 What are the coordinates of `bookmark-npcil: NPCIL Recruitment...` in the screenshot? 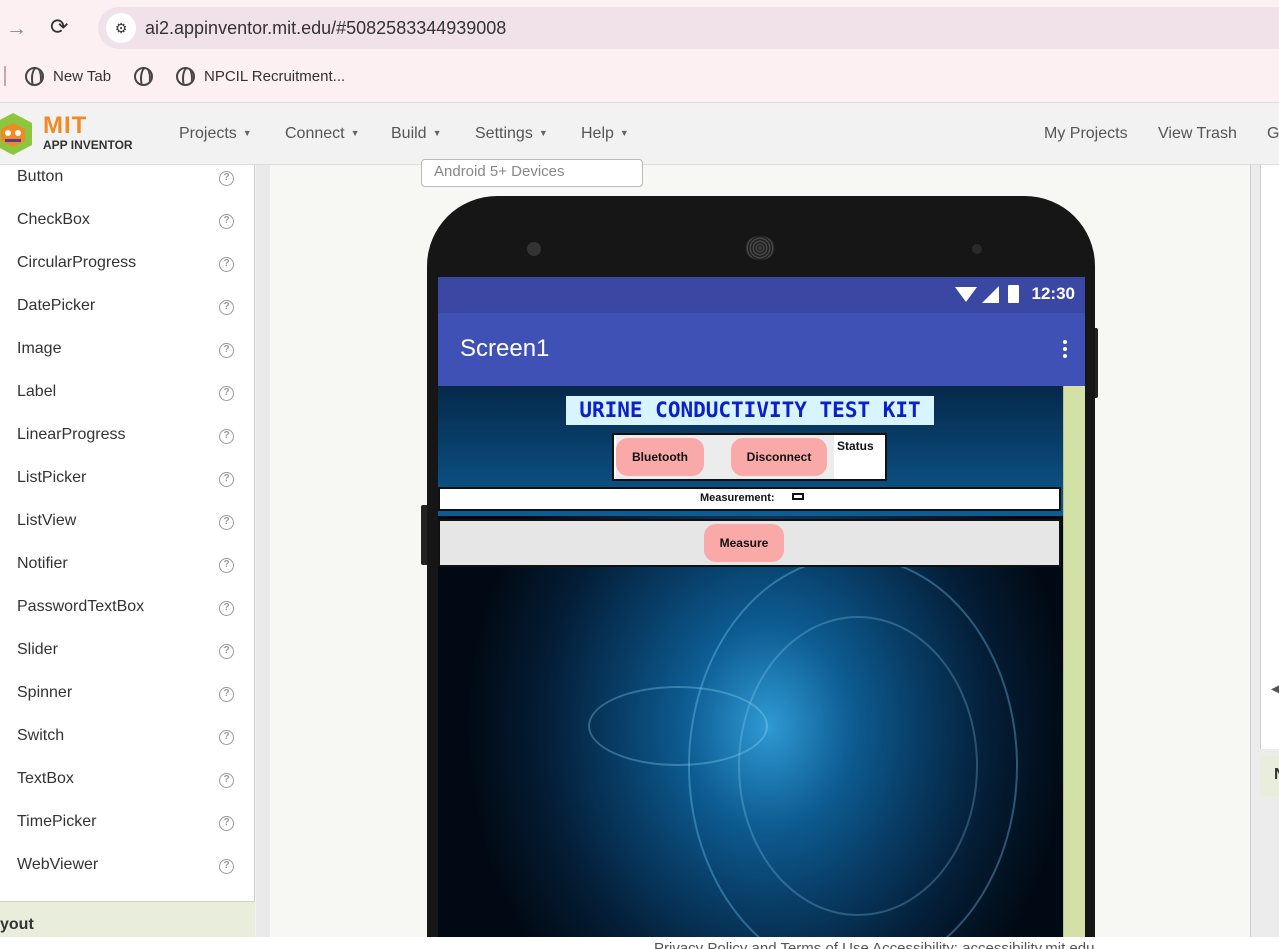 It's located at (260, 76).